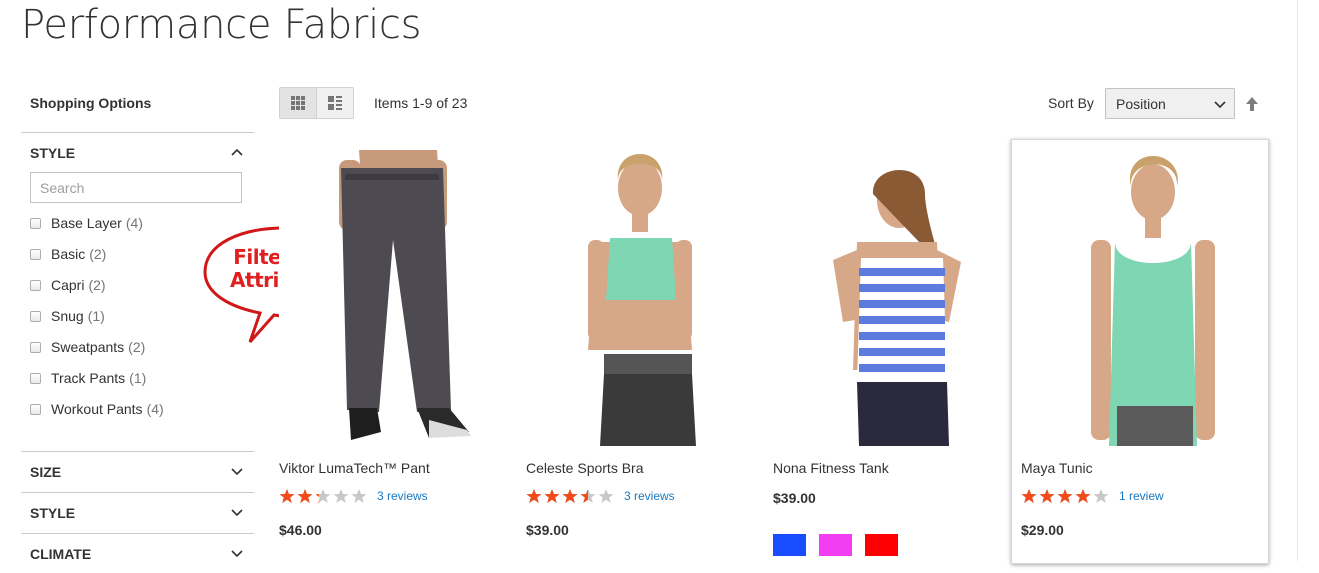  Describe the element at coordinates (831, 468) in the screenshot. I see `product-name: Nona Fitness Tank` at that location.